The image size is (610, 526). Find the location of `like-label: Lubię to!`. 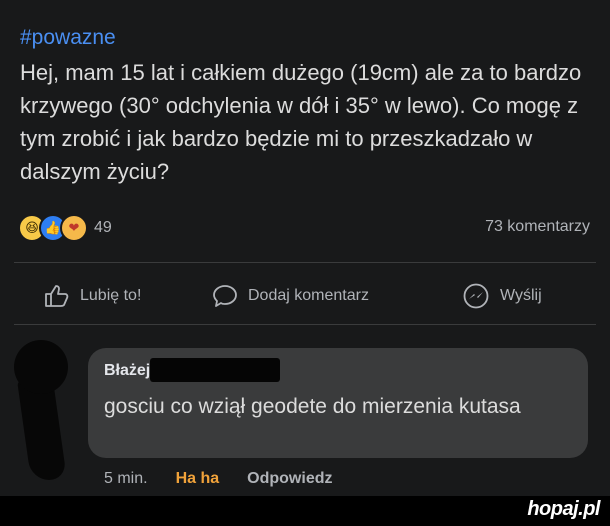

like-label: Lubię to! is located at coordinates (111, 295).